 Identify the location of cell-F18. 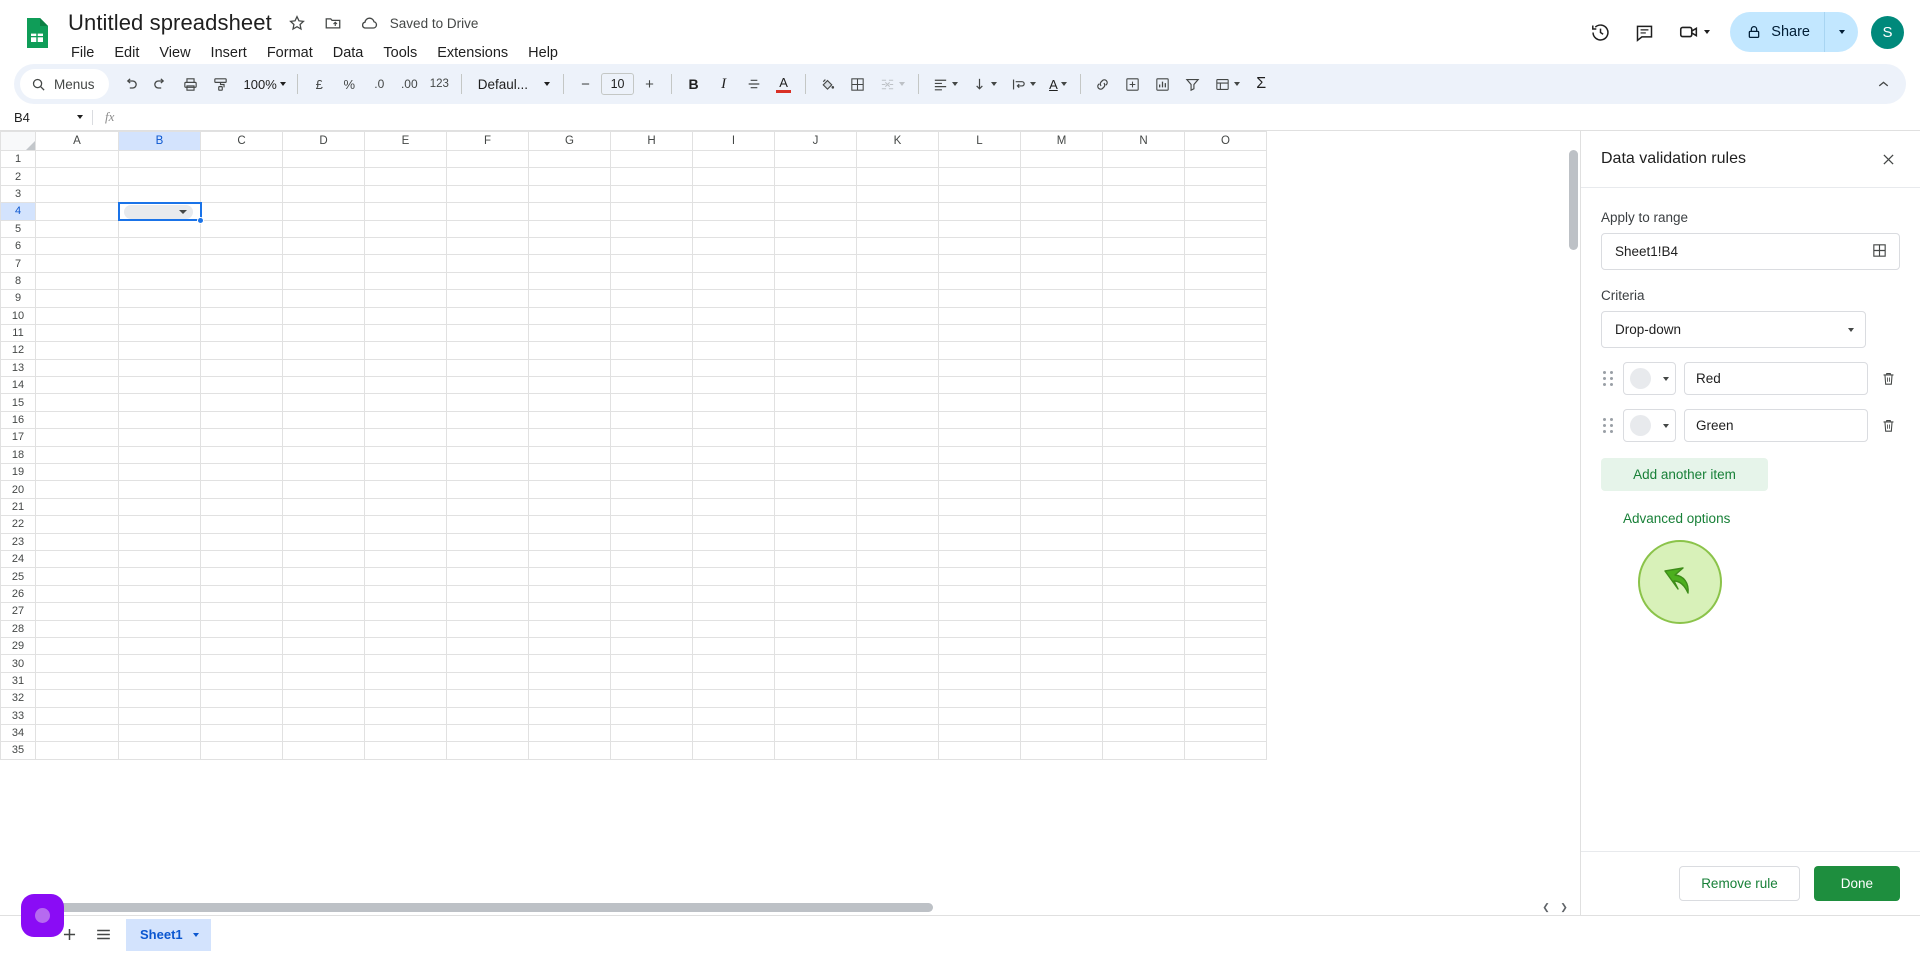
(487, 455).